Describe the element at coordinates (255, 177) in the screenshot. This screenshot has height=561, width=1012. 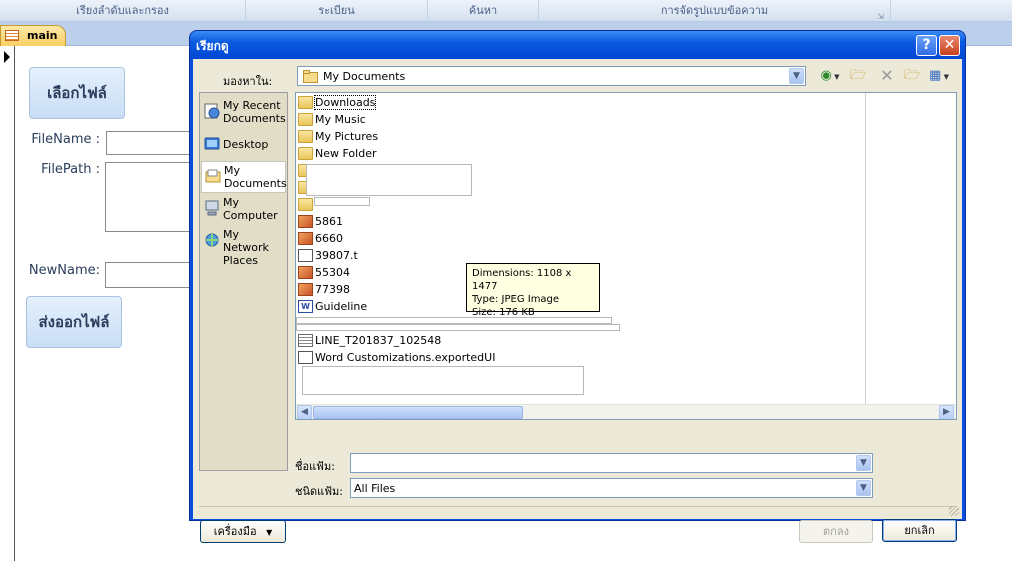
I see `place-label: My Documents` at that location.